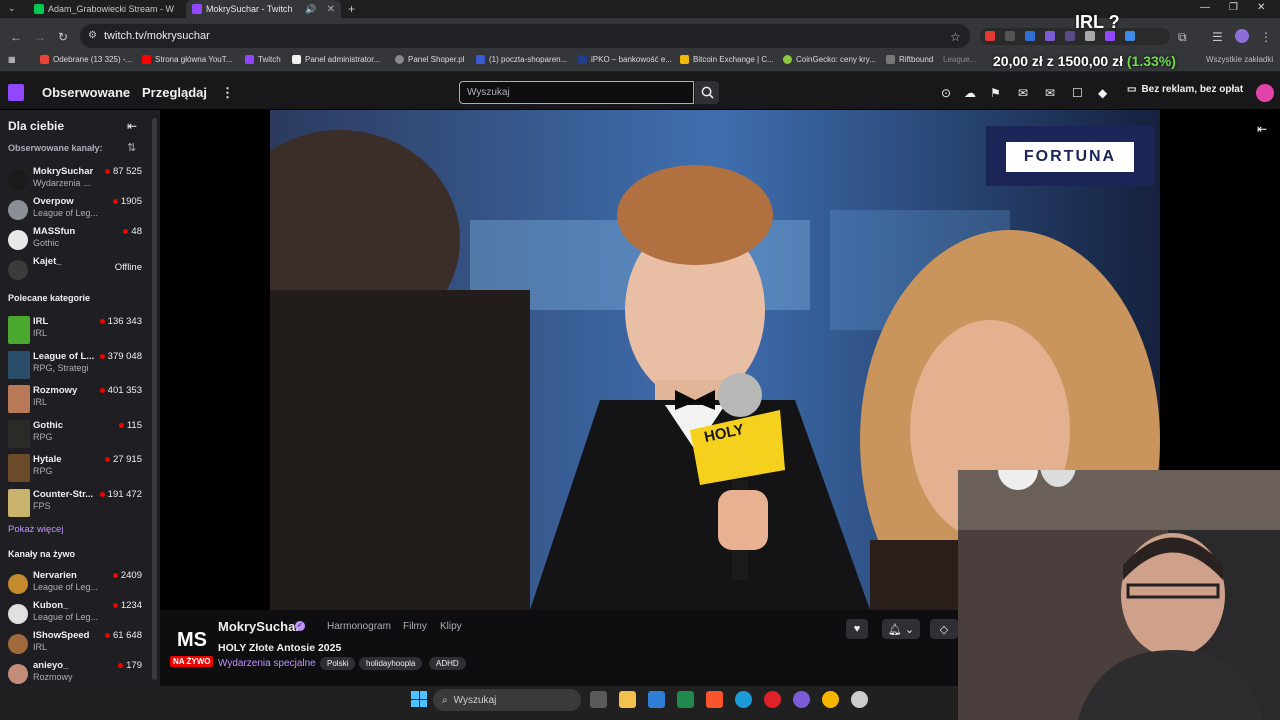 The height and width of the screenshot is (720, 1280). I want to click on task-view-icon, so click(598, 699).